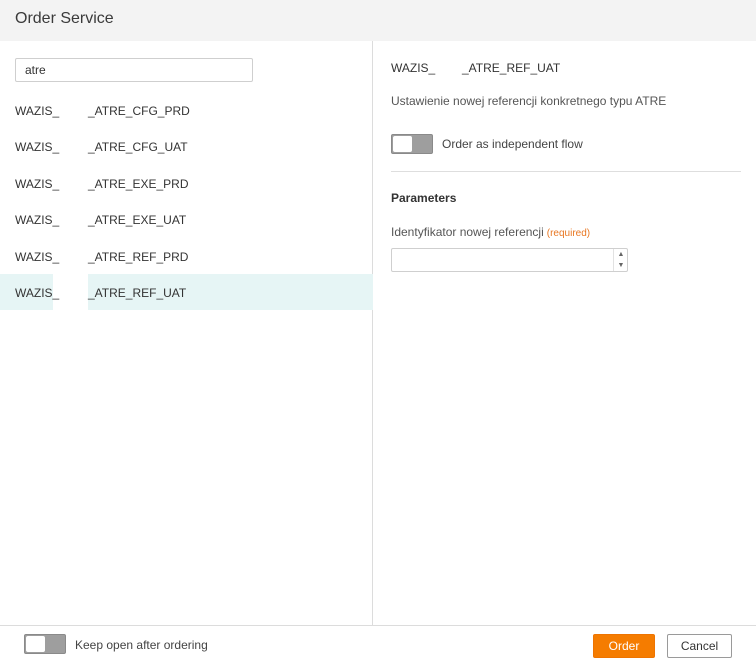  I want to click on reference-id-label: Identyfikator nowej referencji (required), so click(490, 232).